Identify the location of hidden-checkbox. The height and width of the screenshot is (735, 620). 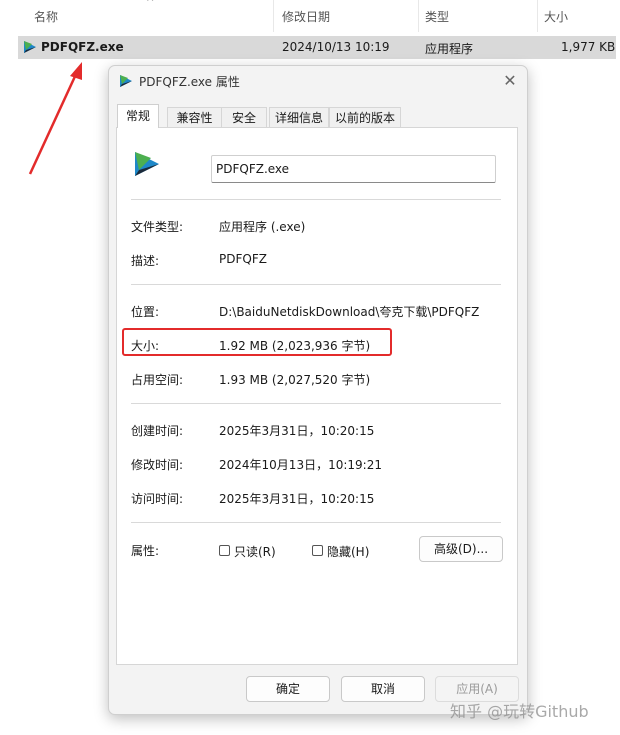
(317, 550).